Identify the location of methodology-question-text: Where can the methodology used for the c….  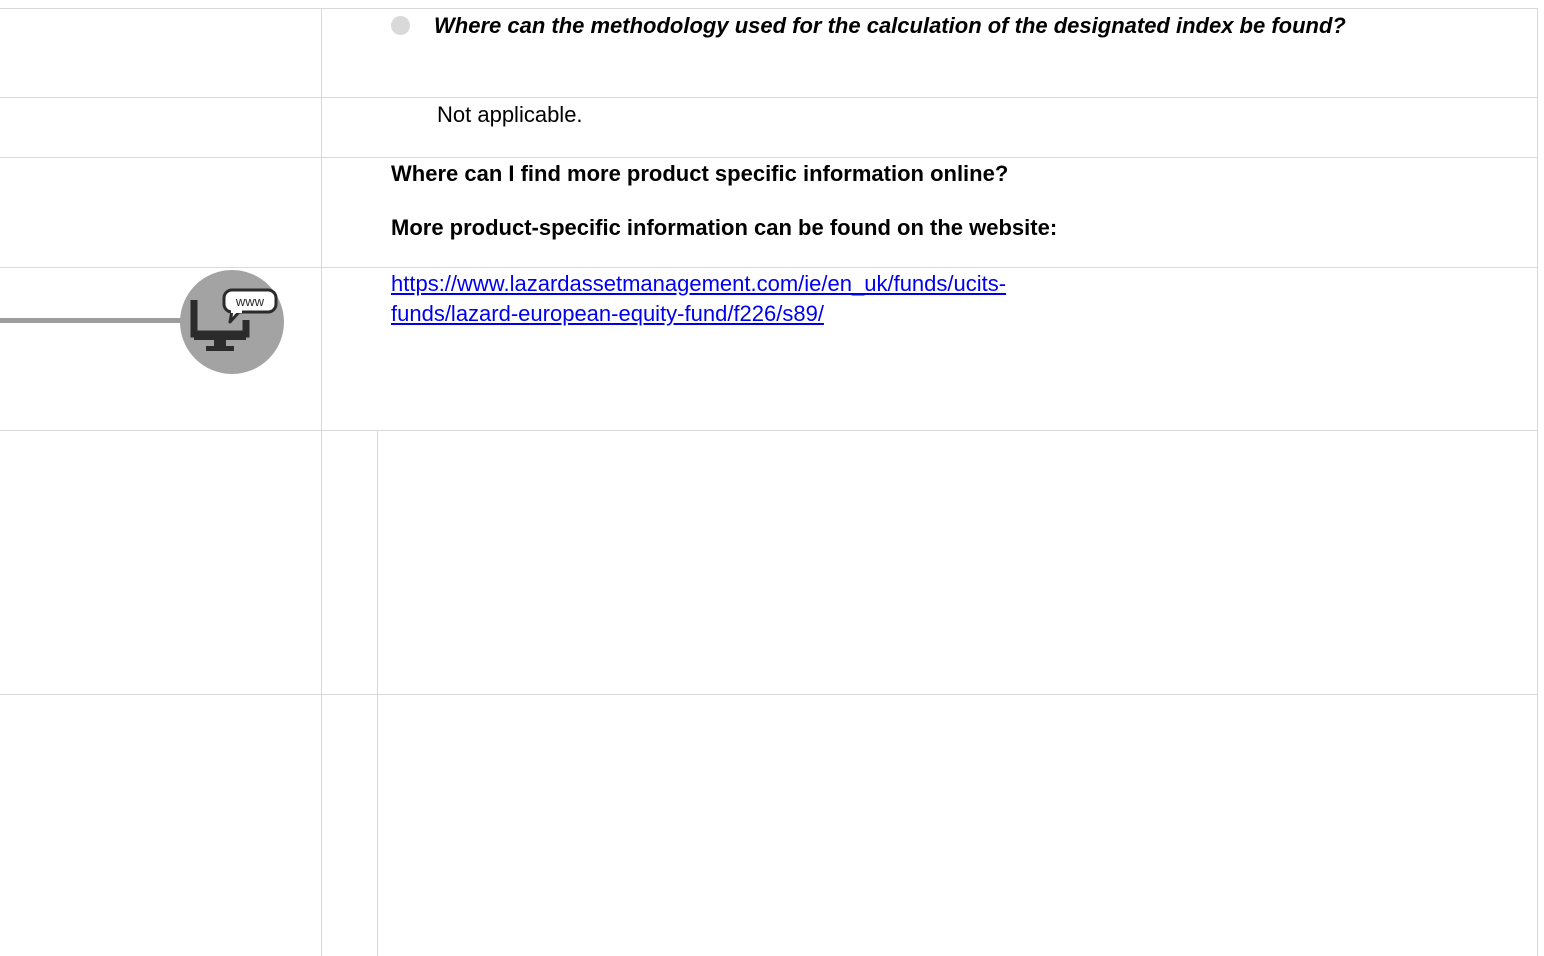
(890, 25).